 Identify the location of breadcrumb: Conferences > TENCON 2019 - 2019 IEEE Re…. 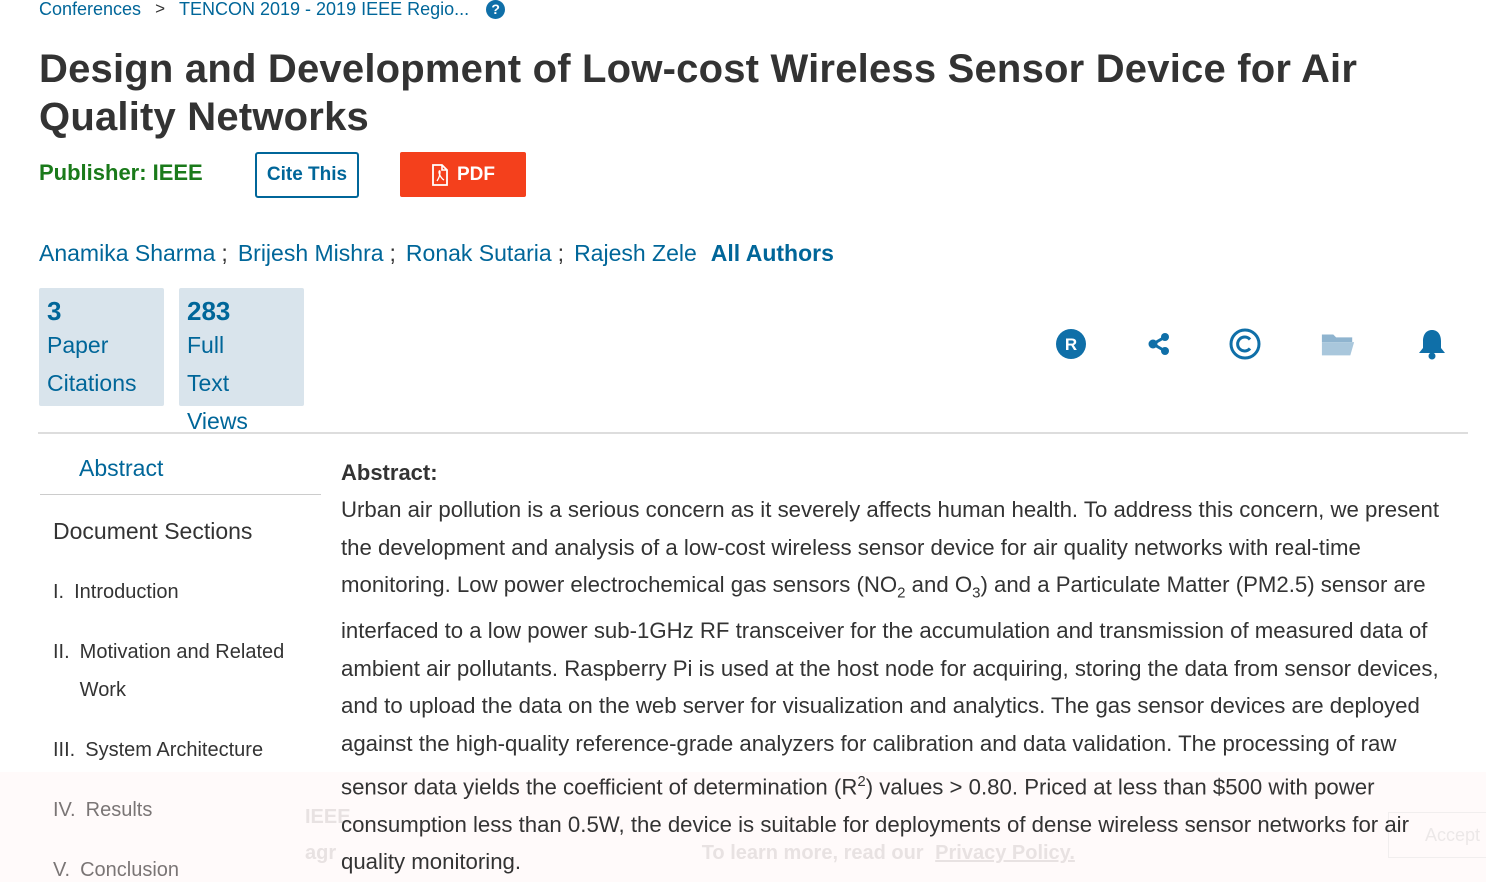
(272, 10).